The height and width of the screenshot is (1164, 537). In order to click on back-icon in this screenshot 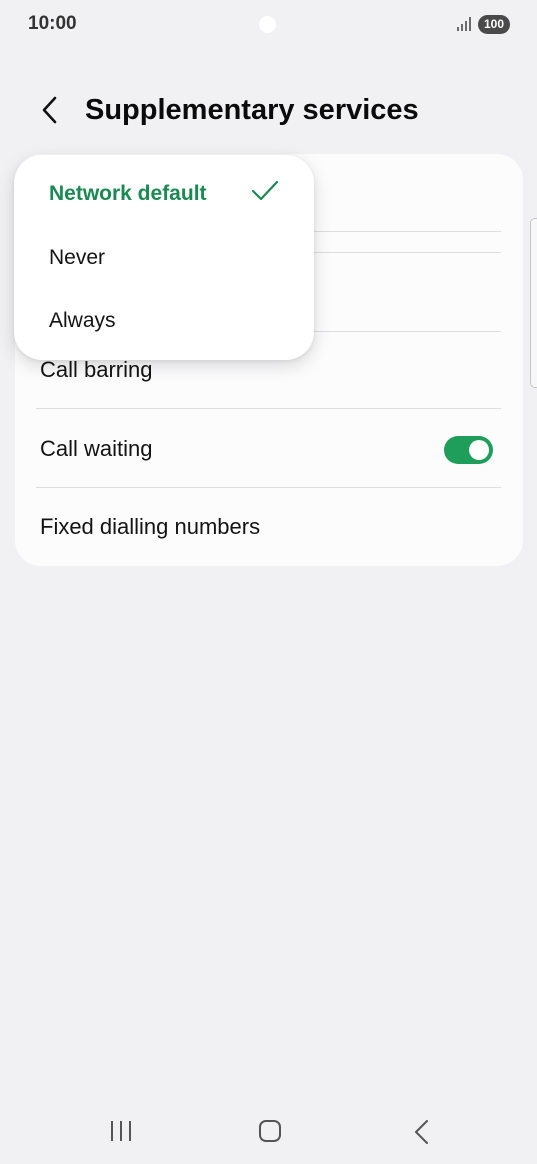, I will do `click(422, 1132)`.